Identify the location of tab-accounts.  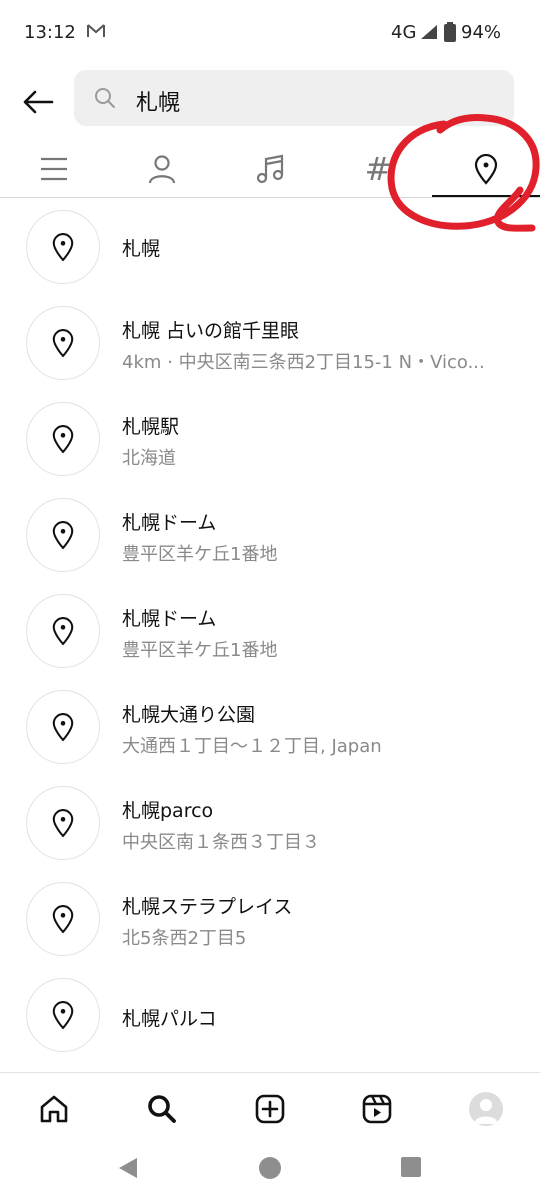
(162, 169).